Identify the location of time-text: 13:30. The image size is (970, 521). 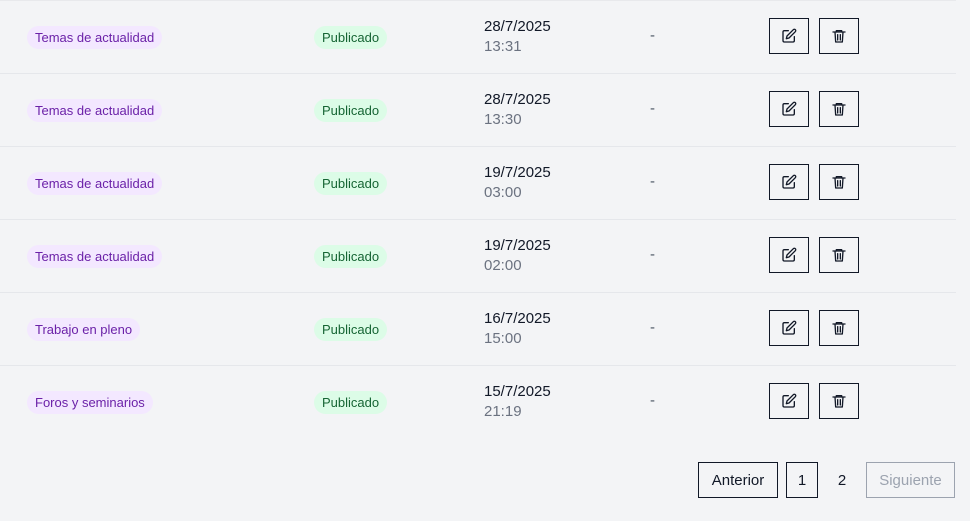
(503, 119).